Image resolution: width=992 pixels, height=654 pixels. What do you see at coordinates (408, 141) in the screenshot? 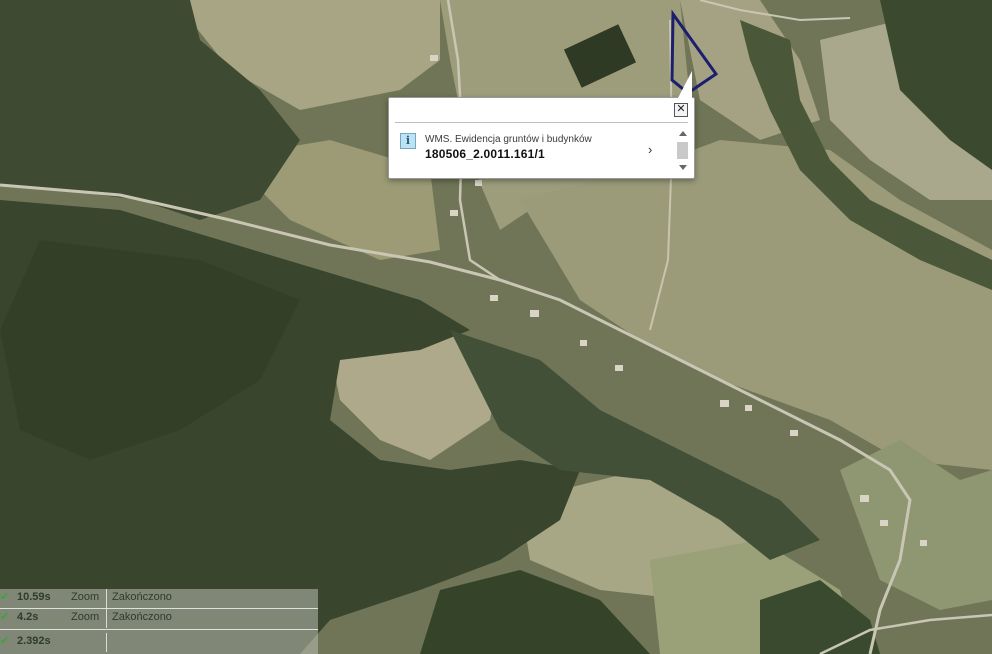
I see `info-icon: i` at bounding box center [408, 141].